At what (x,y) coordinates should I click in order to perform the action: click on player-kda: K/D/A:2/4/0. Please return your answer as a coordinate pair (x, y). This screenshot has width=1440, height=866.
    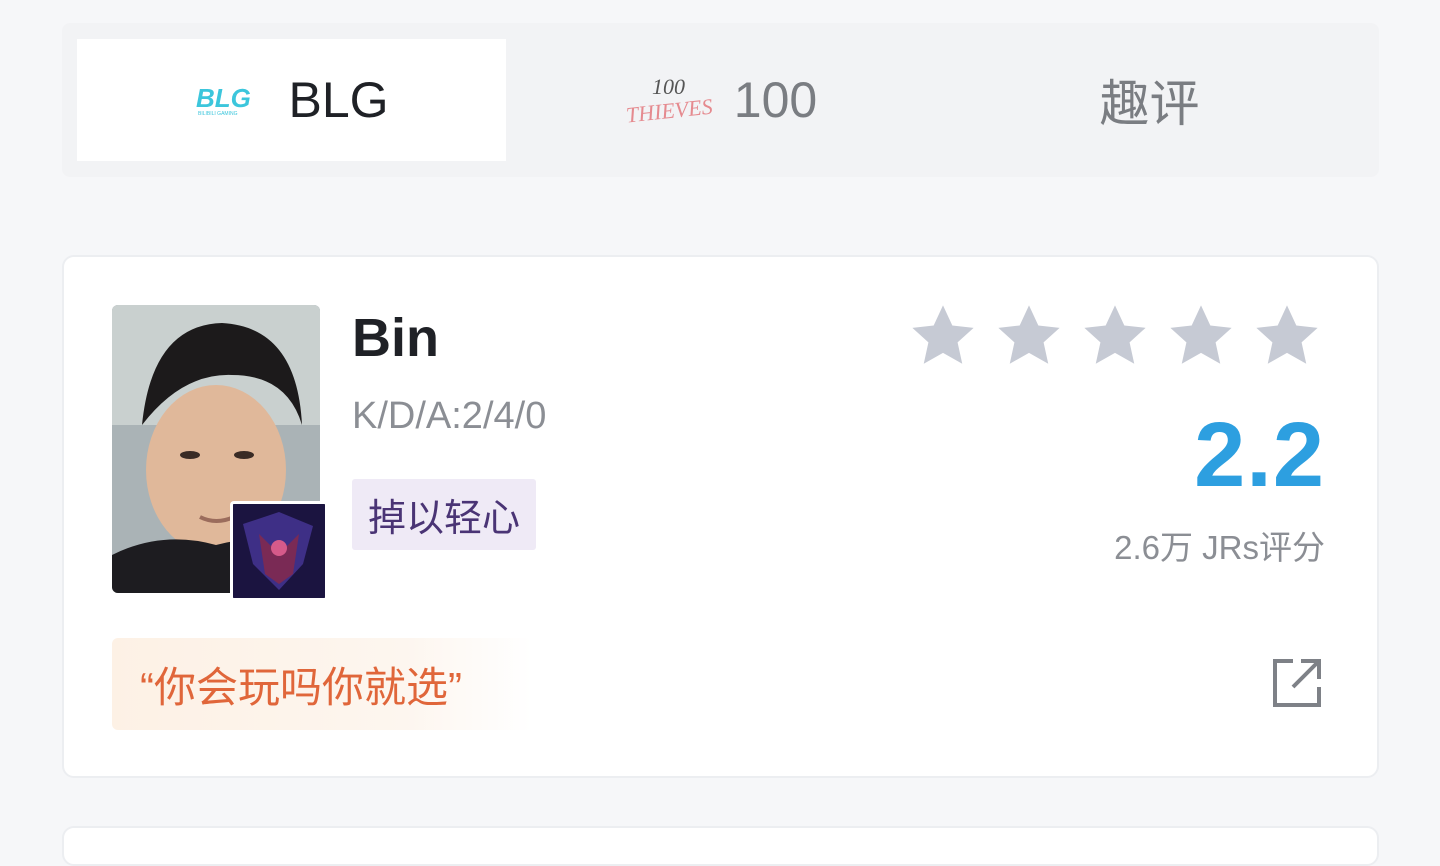
    Looking at the image, I should click on (449, 416).